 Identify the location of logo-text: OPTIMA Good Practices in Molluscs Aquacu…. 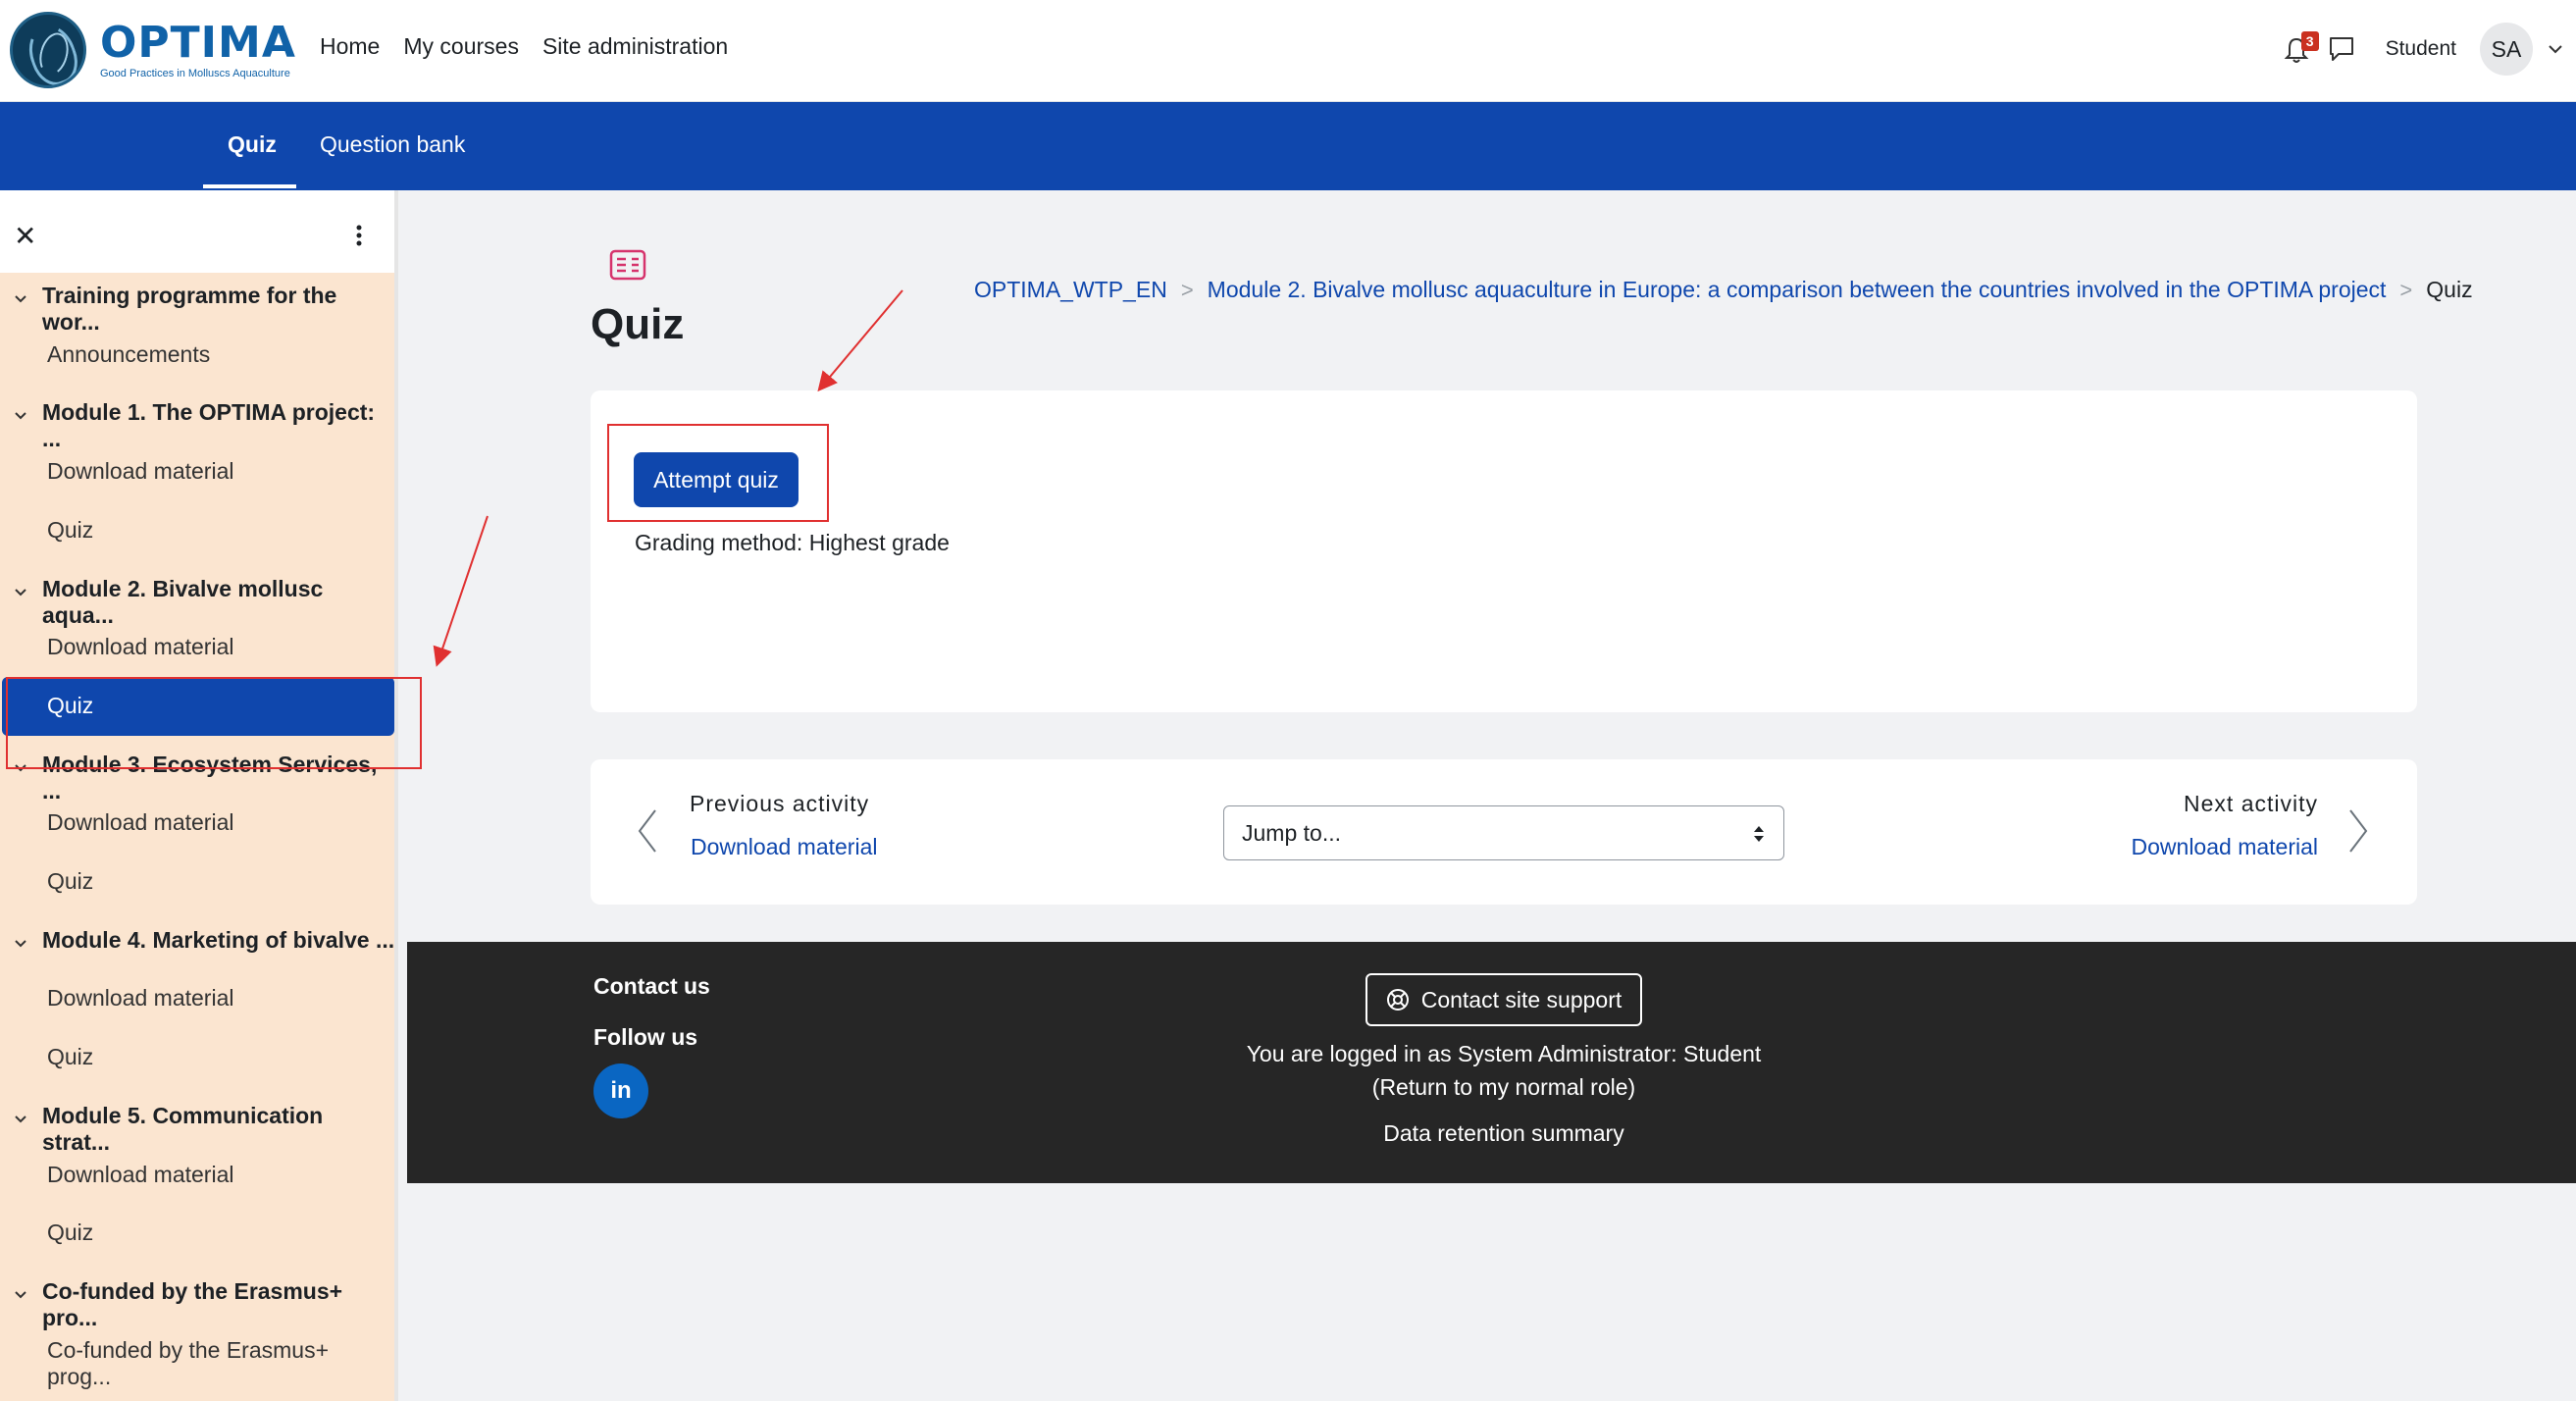
(198, 49).